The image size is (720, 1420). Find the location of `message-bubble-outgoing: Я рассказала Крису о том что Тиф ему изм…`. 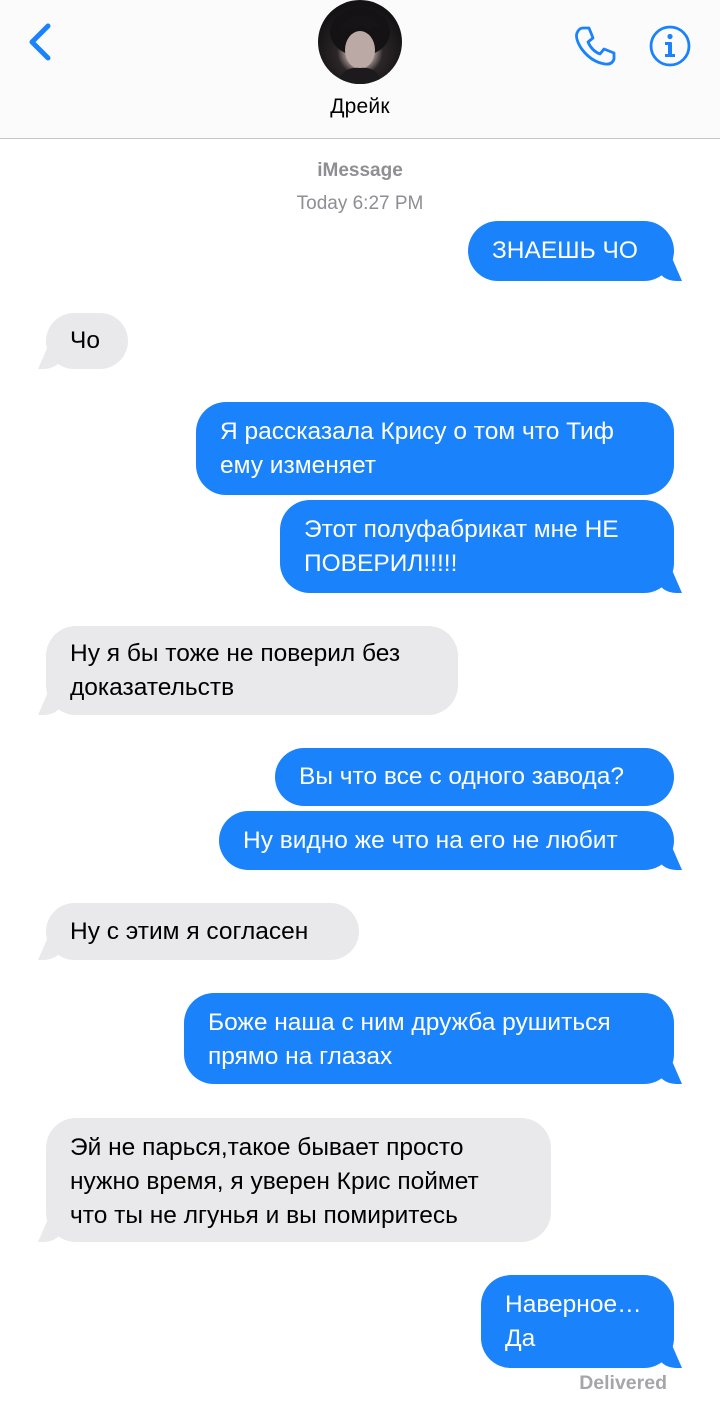

message-bubble-outgoing: Я рассказала Крису о том что Тиф ему изм… is located at coordinates (435, 448).